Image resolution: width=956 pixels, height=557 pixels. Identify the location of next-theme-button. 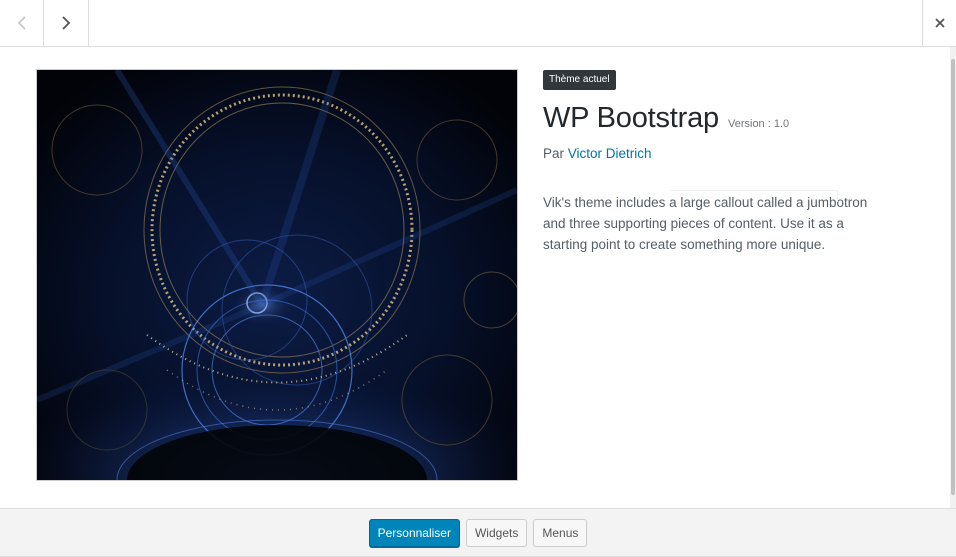
(66, 23).